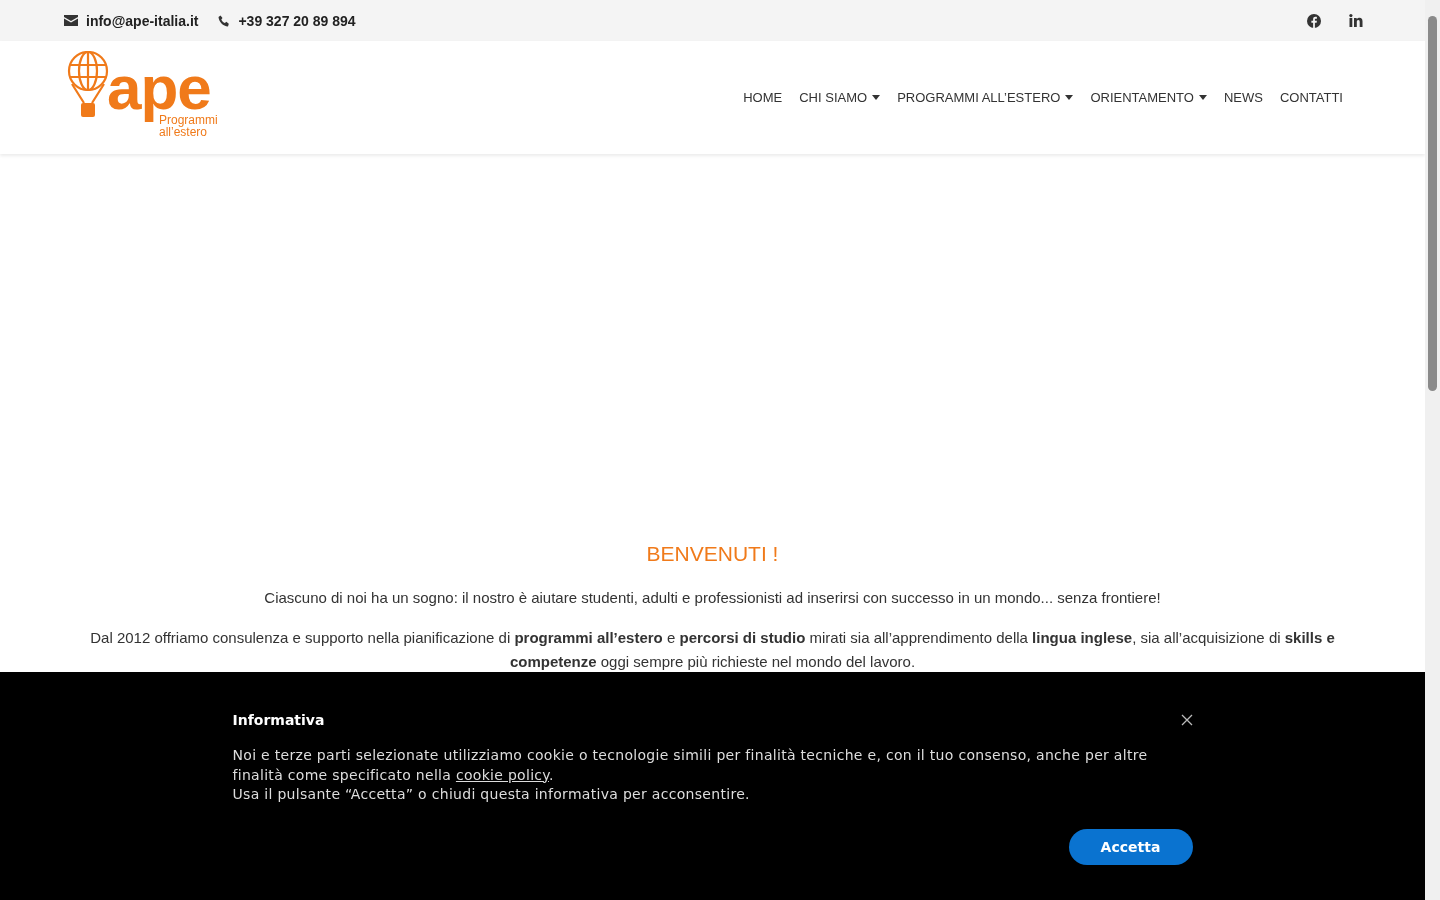  What do you see at coordinates (1311, 97) in the screenshot?
I see `nav-link: CONTATTI` at bounding box center [1311, 97].